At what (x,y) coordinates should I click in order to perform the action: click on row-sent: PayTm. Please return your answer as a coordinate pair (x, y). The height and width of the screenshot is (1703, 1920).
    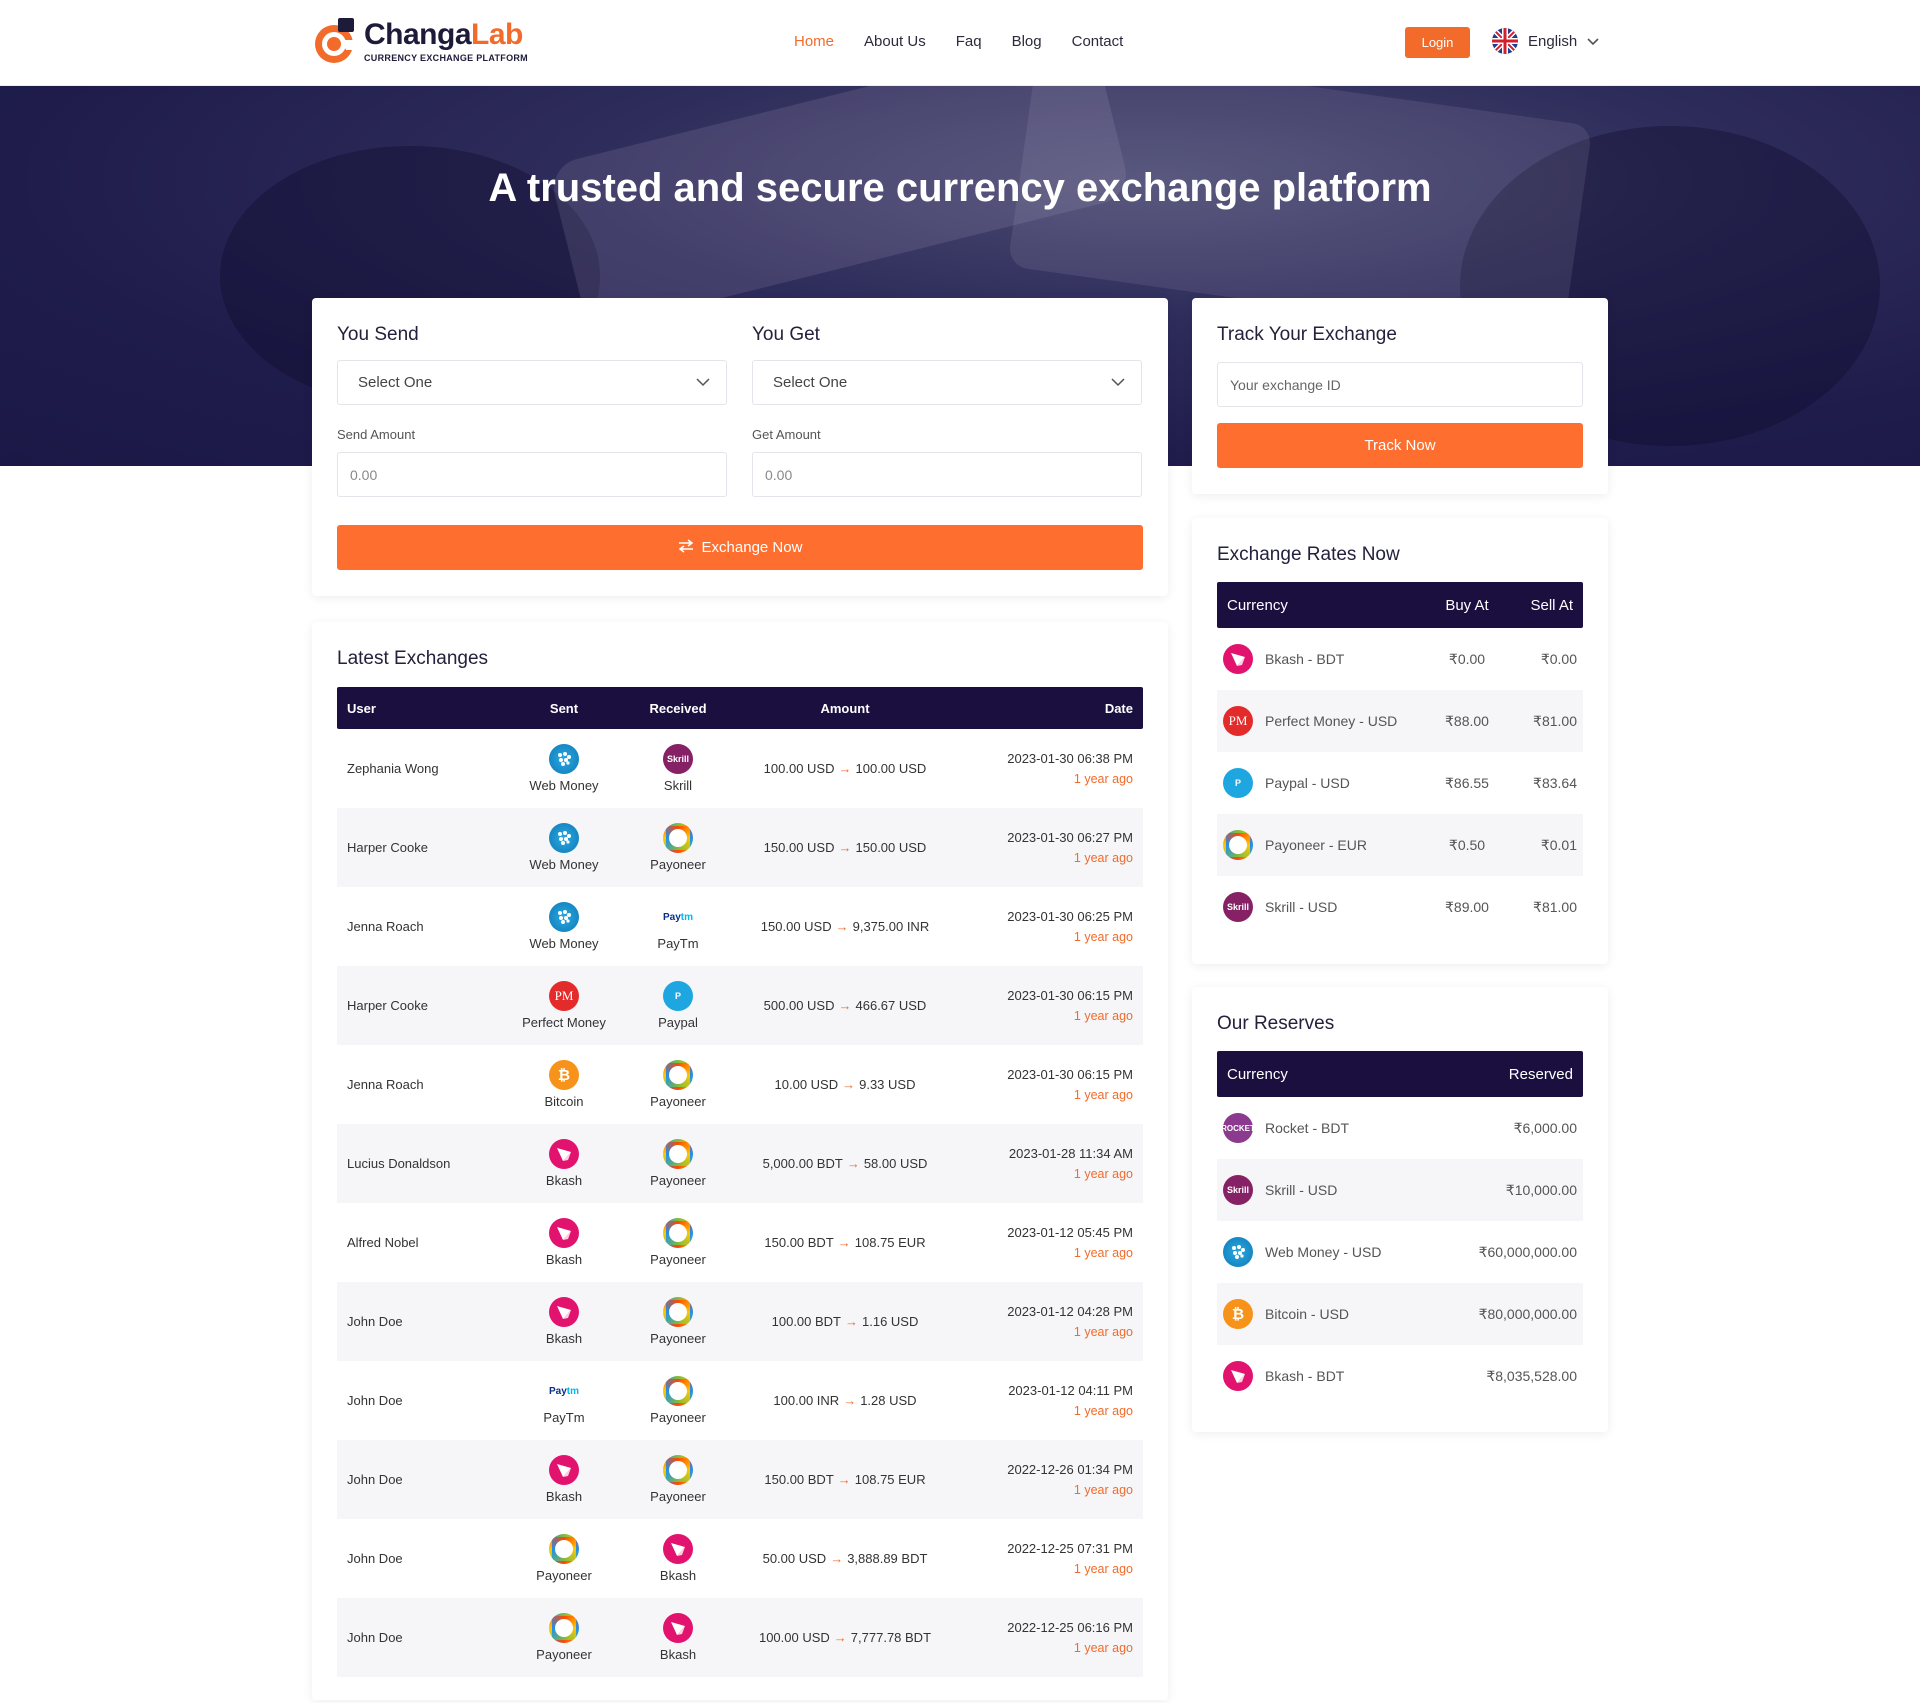
    Looking at the image, I should click on (564, 1417).